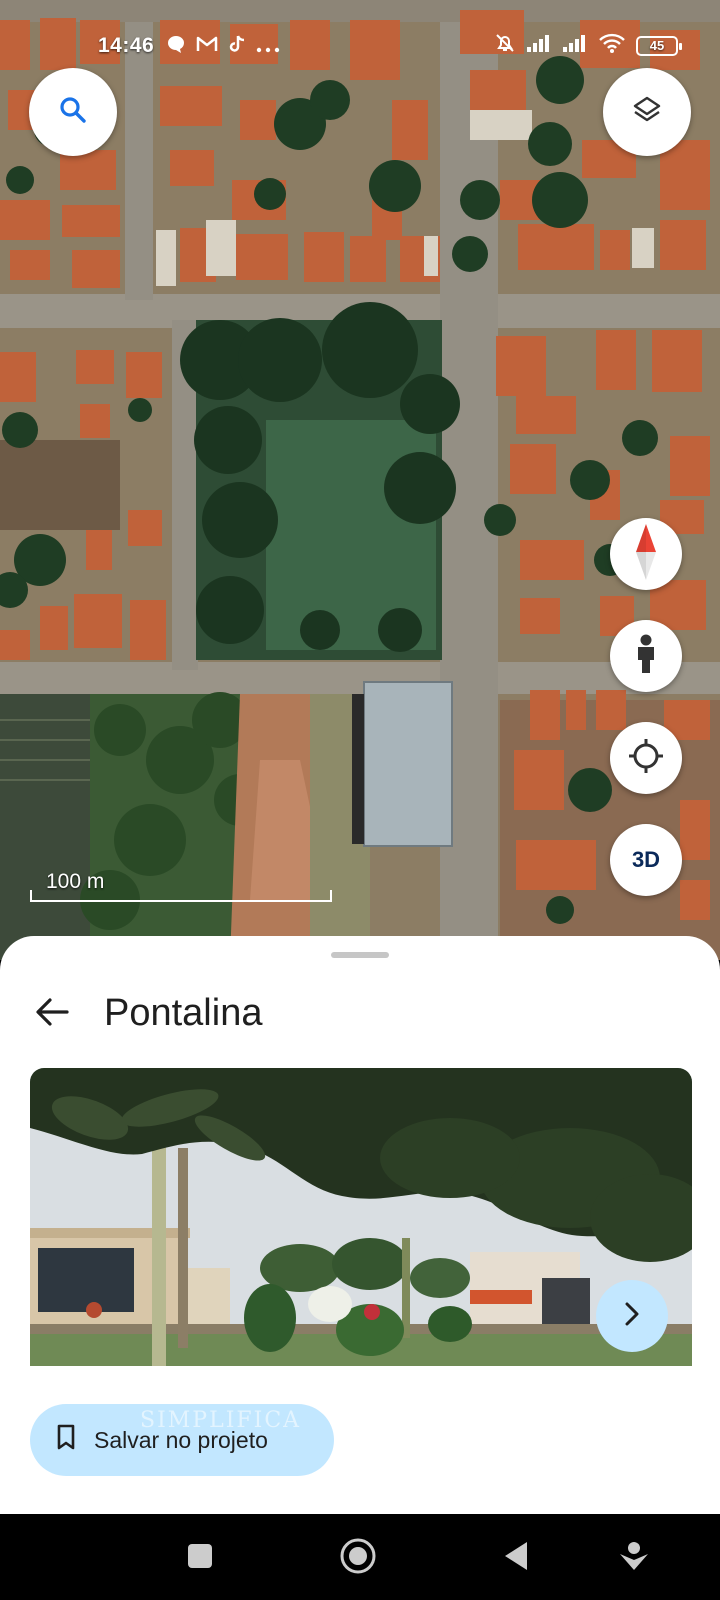 This screenshot has height=1600, width=720. Describe the element at coordinates (66, 1440) in the screenshot. I see `bookmark-icon` at that location.